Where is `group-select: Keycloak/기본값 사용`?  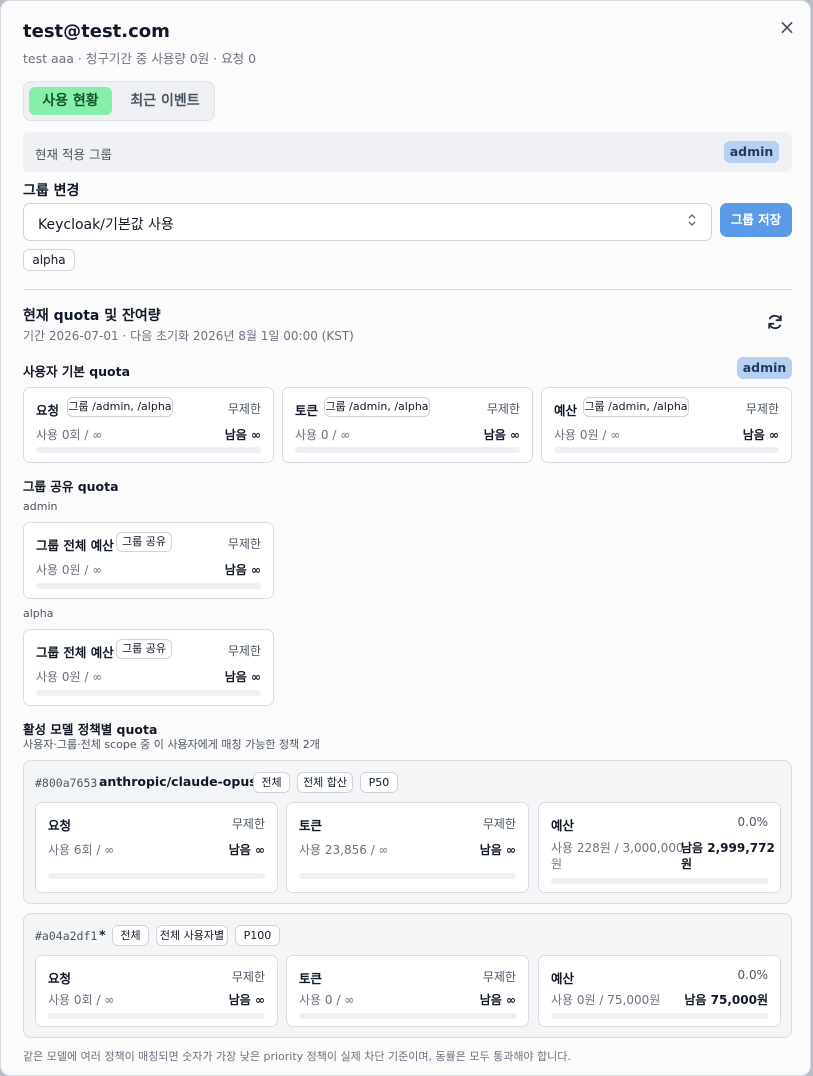
group-select: Keycloak/기본값 사용 is located at coordinates (367, 222).